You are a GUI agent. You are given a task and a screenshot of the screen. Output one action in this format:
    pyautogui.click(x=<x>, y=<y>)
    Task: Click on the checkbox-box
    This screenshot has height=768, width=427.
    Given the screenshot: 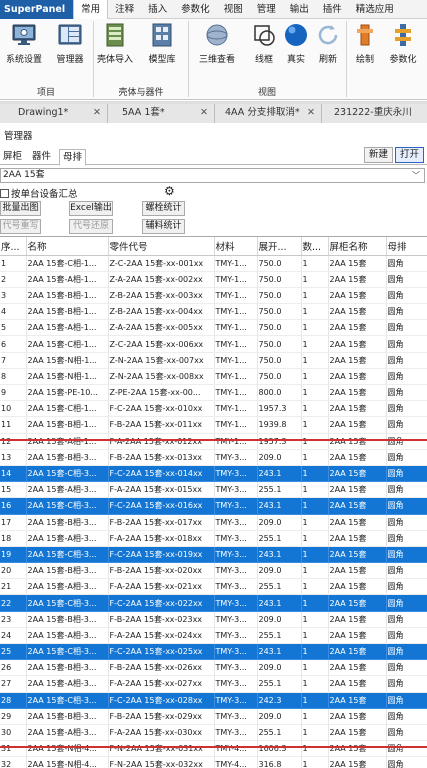 What is the action you would take?
    pyautogui.click(x=4, y=193)
    